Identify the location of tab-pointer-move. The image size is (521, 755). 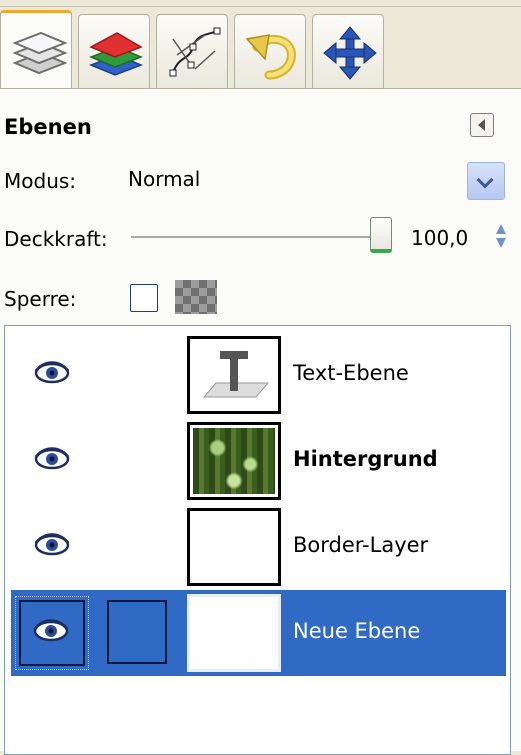
(348, 51).